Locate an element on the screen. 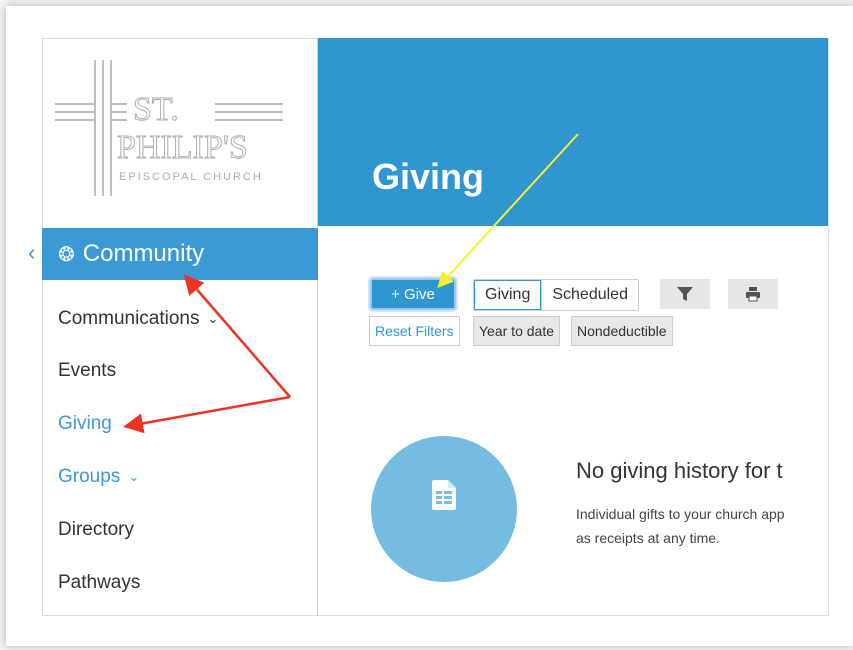 The image size is (853, 650). give-button: + Give is located at coordinates (413, 294).